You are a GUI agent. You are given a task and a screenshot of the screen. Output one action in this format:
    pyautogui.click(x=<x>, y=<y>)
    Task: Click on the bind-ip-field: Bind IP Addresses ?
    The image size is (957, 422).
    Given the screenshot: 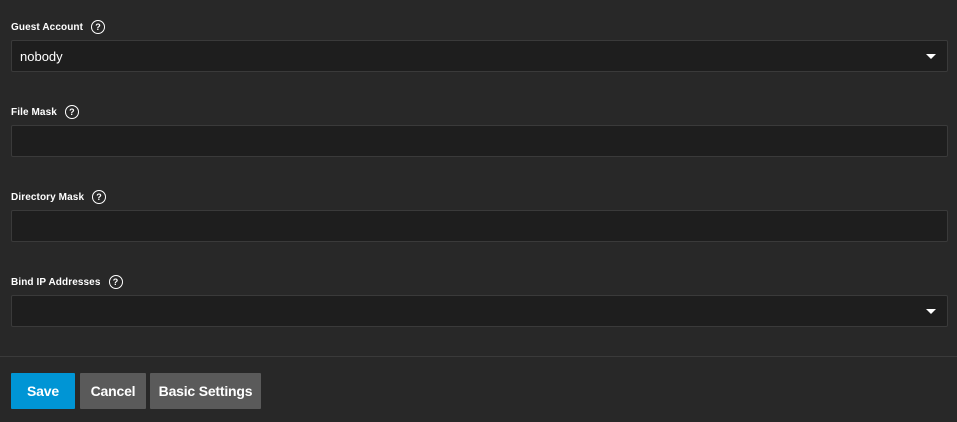 What is the action you would take?
    pyautogui.click(x=479, y=300)
    